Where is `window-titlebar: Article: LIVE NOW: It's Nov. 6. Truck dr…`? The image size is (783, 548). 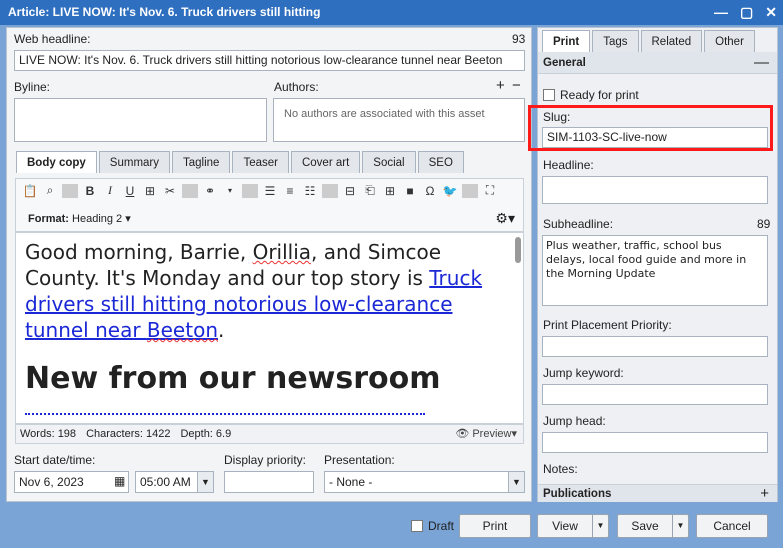
window-titlebar: Article: LIVE NOW: It's Nov. 6. Truck dr… is located at coordinates (391, 12).